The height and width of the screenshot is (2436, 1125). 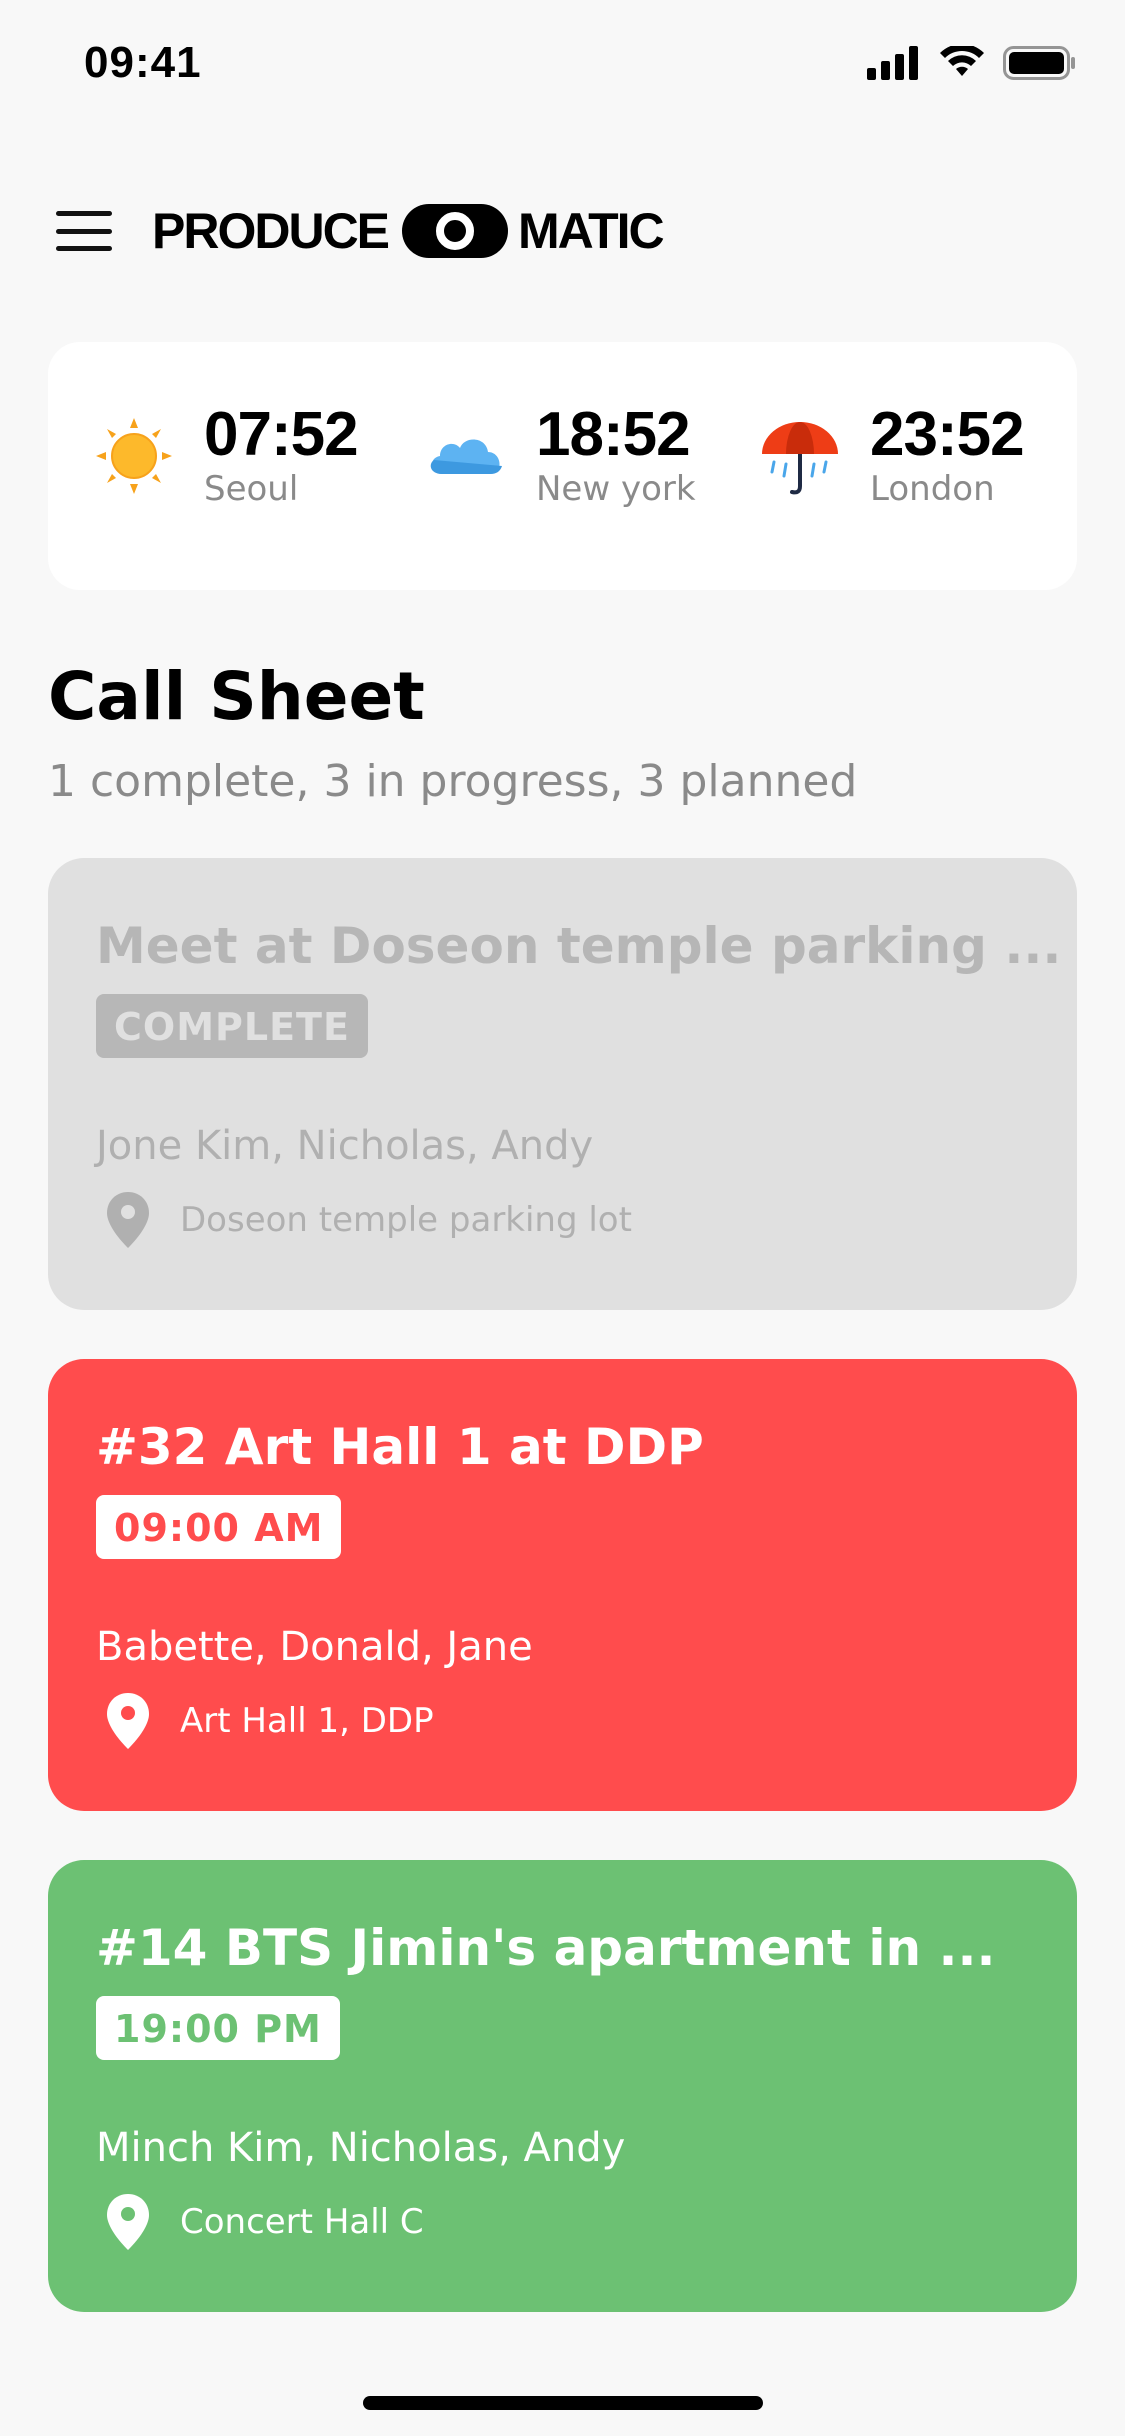 What do you see at coordinates (562, 1721) in the screenshot?
I see `card-location: Art Hall 1, DDP` at bounding box center [562, 1721].